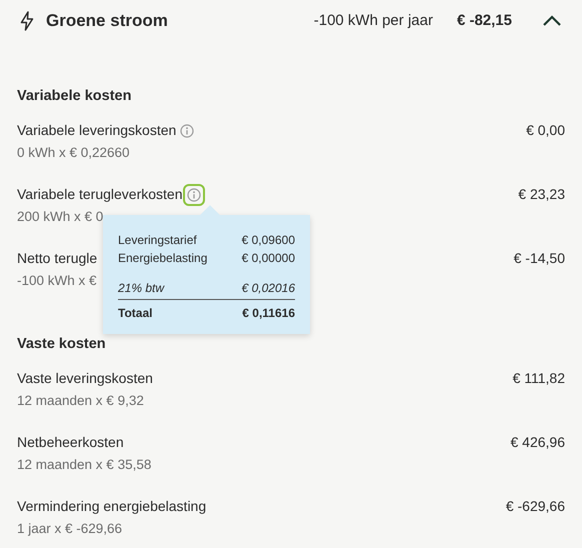 The image size is (582, 548). Describe the element at coordinates (100, 194) in the screenshot. I see `cost-label: Variabele terugleverkosten` at that location.